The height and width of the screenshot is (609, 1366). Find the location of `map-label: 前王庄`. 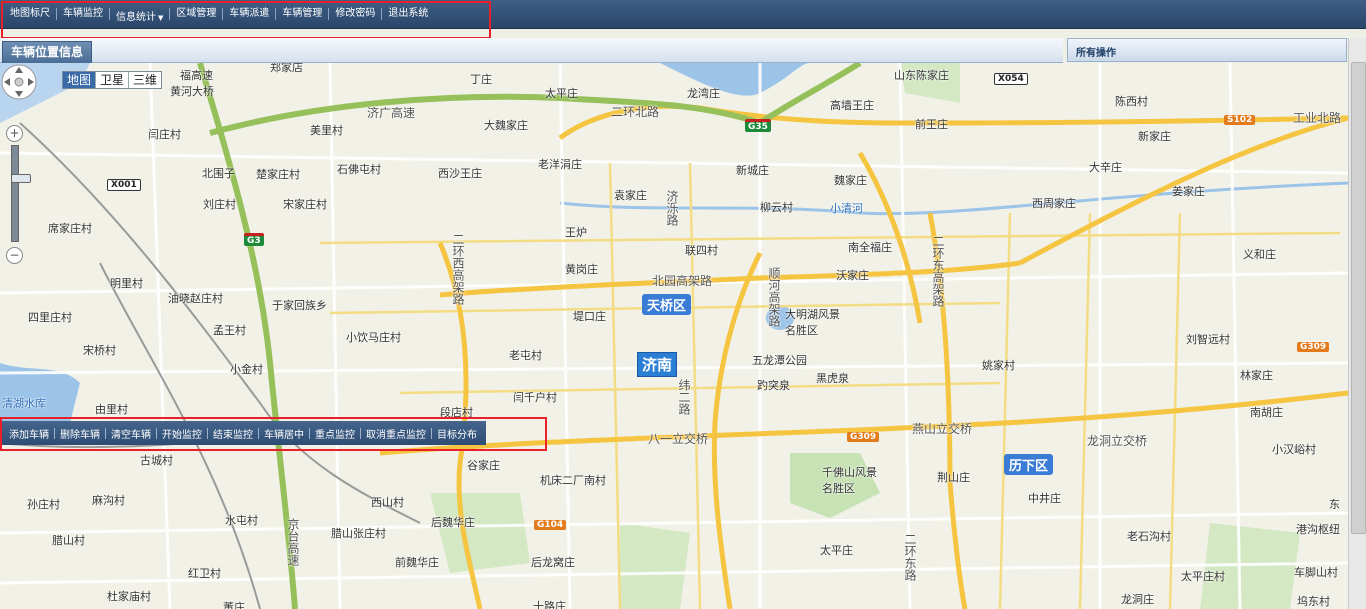

map-label: 前王庄 is located at coordinates (931, 124).